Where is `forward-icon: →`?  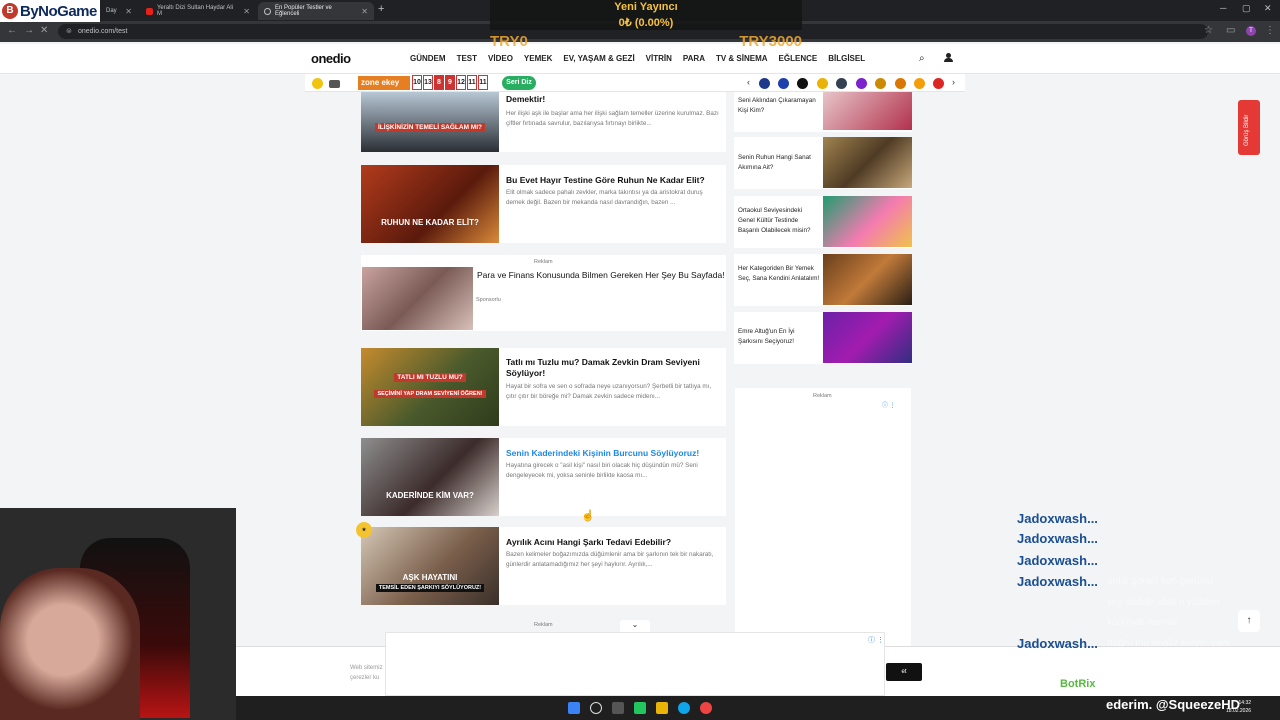 forward-icon: → is located at coordinates (29, 30).